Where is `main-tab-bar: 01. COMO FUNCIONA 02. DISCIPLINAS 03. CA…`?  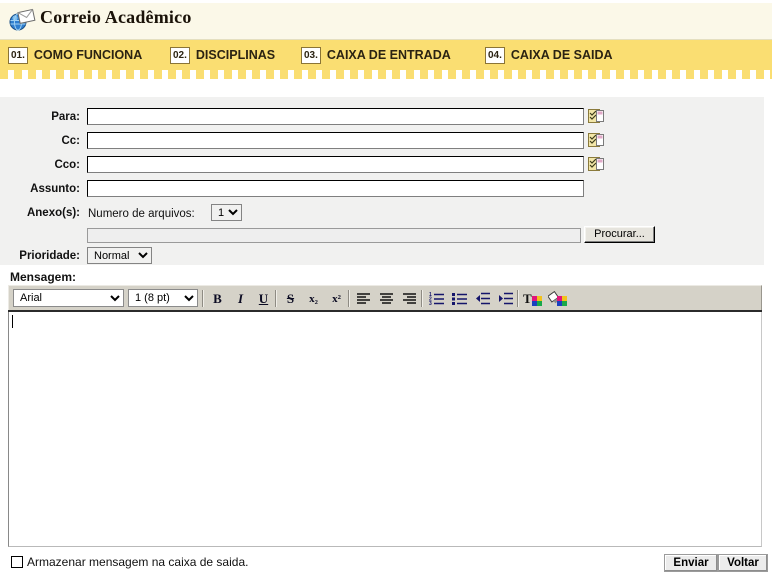
main-tab-bar: 01. COMO FUNCIONA 02. DISCIPLINAS 03. CA… is located at coordinates (386, 55).